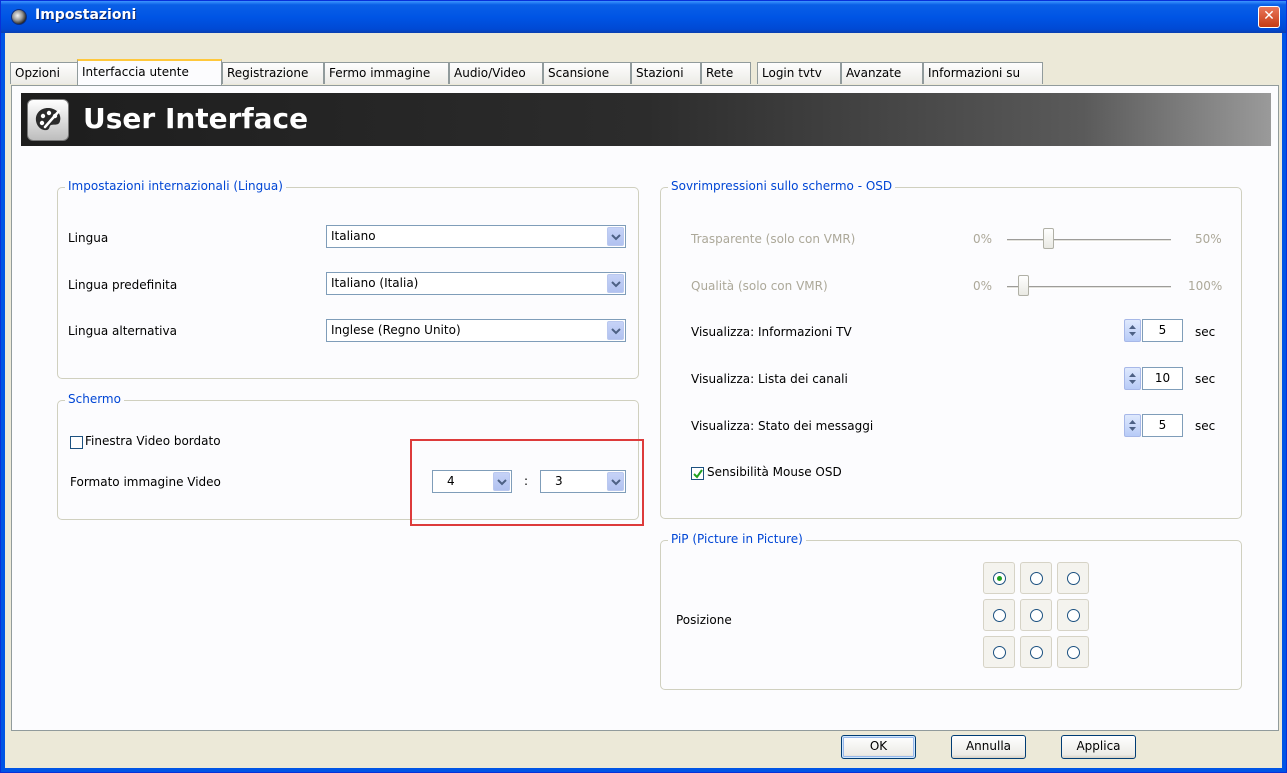 The height and width of the screenshot is (773, 1287). I want to click on bordered-window-checkbox, so click(76, 442).